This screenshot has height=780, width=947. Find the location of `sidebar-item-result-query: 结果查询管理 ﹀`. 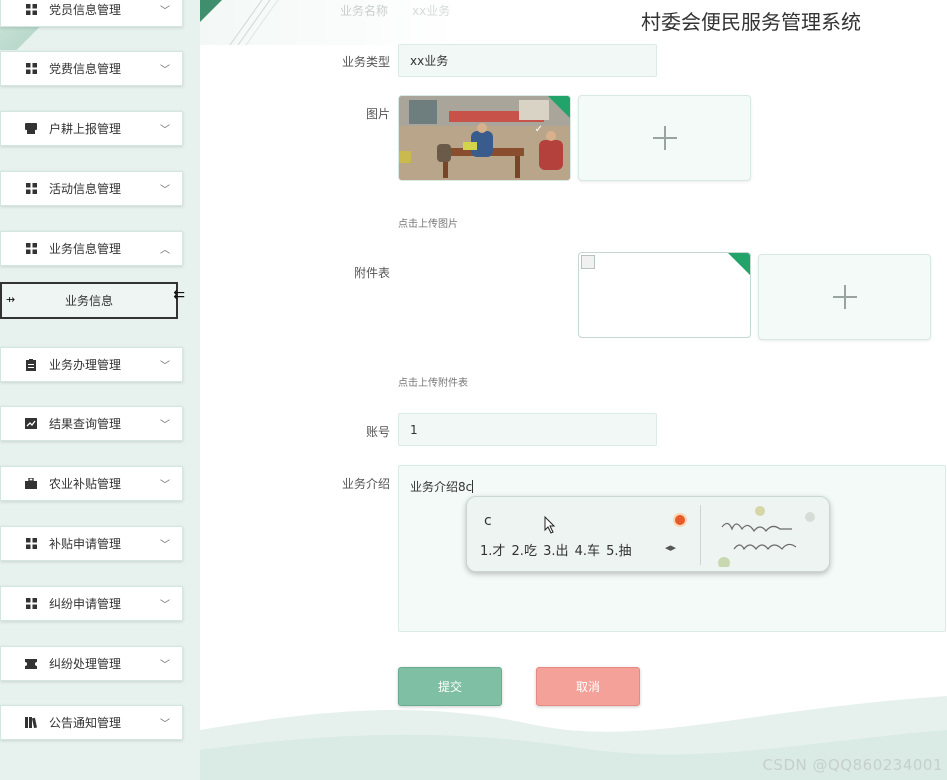

sidebar-item-result-query: 结果查询管理 ﹀ is located at coordinates (91, 423).